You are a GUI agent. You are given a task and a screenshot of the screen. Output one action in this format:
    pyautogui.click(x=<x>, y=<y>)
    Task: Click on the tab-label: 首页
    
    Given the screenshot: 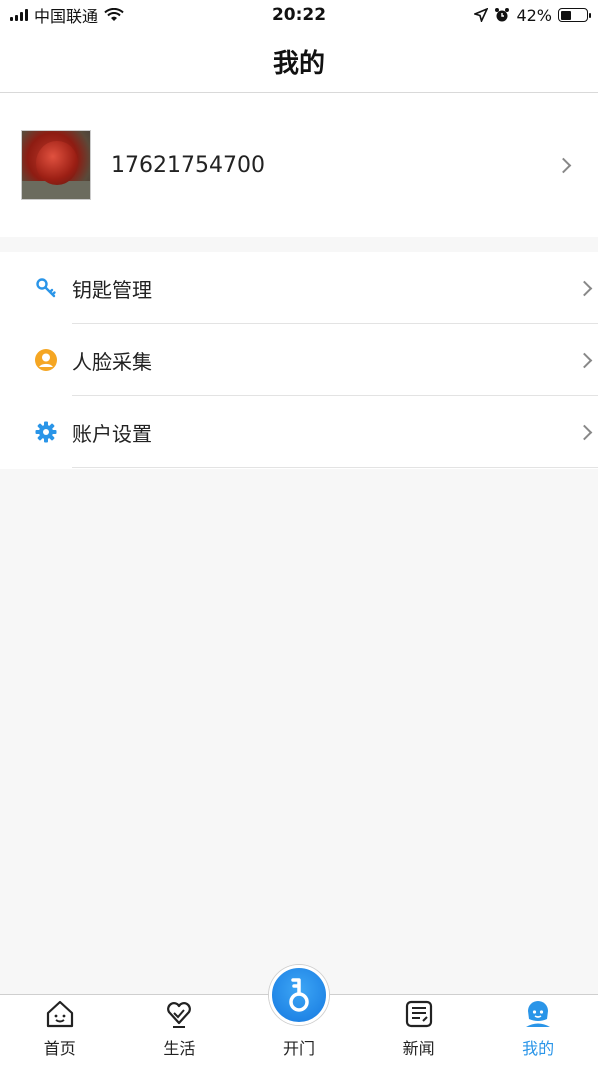 What is the action you would take?
    pyautogui.click(x=59, y=1048)
    